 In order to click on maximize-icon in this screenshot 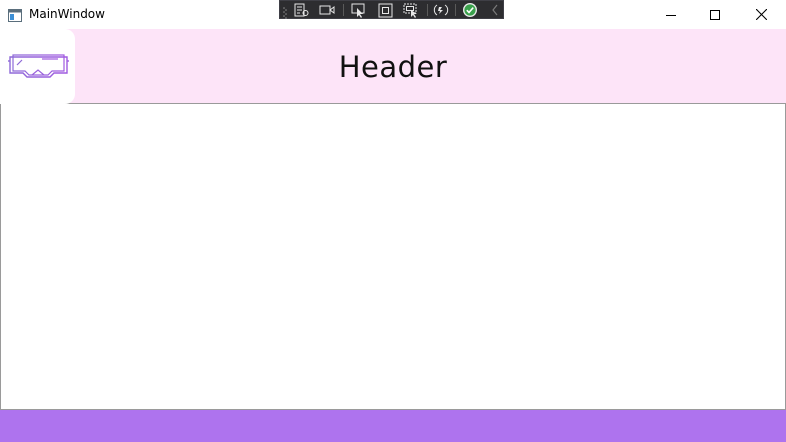, I will do `click(715, 14)`.